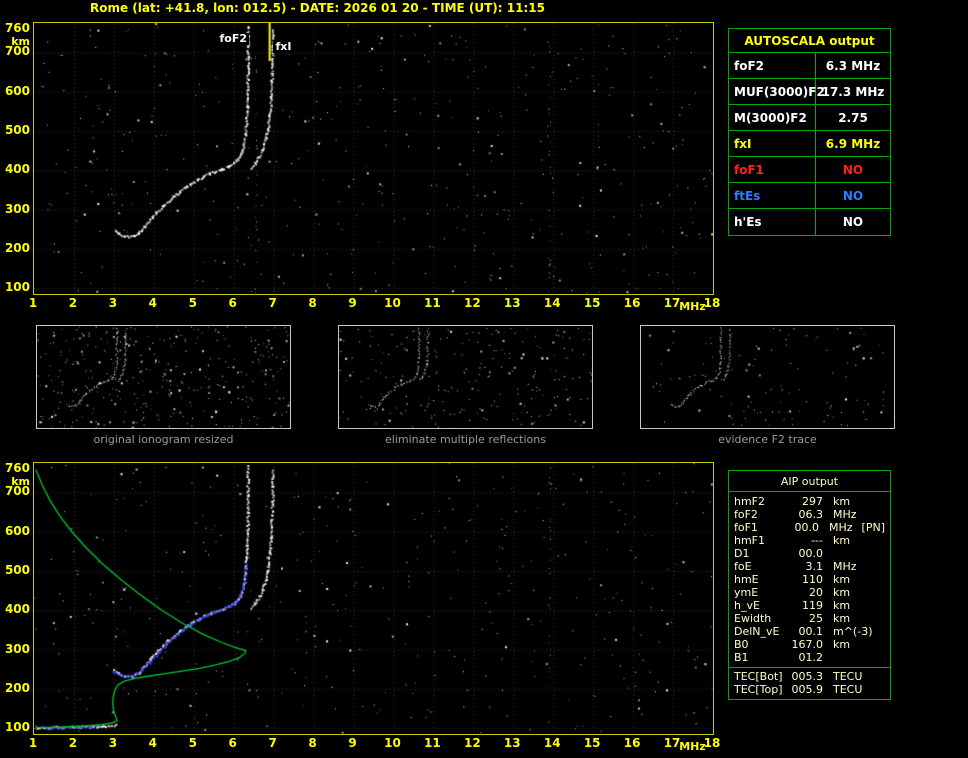 The height and width of the screenshot is (758, 968). I want to click on aip-row-label: Ewidth, so click(753, 618).